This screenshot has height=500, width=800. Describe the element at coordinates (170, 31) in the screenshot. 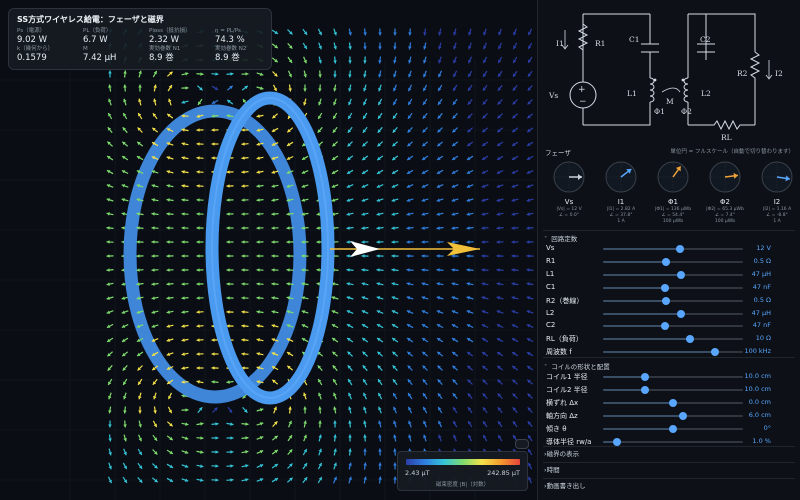

I see `metric-label: Ploss（抵抗損）` at that location.